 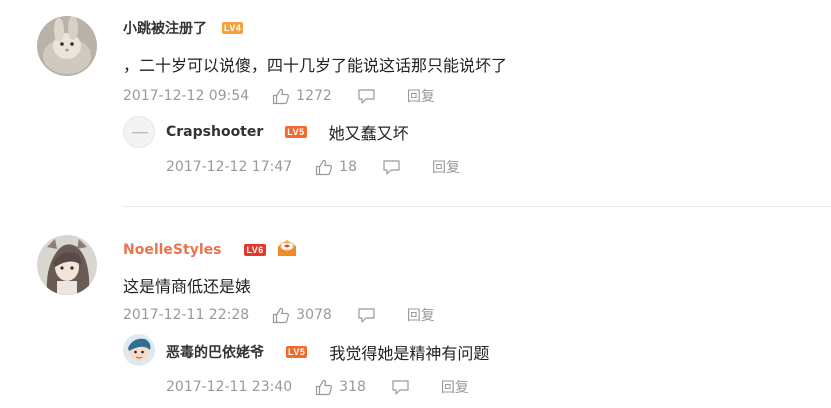 I want to click on reply-text: 我觉得她是精神有问题, so click(x=409, y=353).